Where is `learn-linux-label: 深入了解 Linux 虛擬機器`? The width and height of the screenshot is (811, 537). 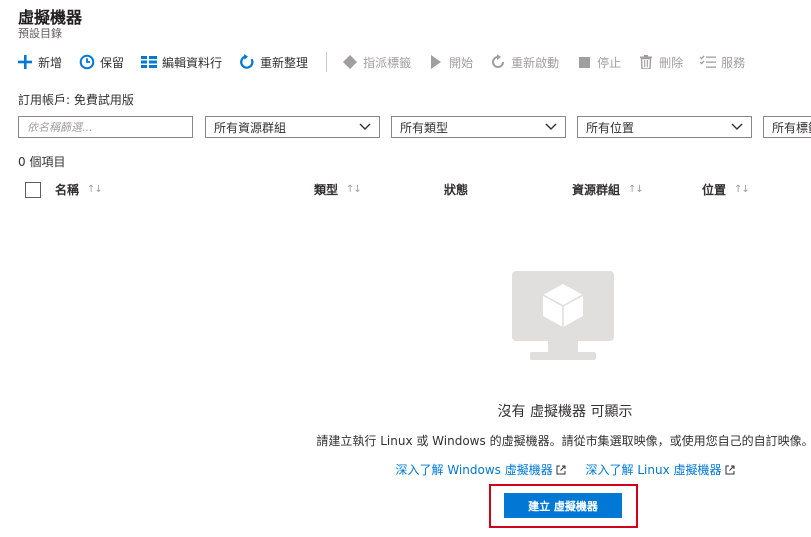 learn-linux-label: 深入了解 Linux 虛擬機器 is located at coordinates (653, 470).